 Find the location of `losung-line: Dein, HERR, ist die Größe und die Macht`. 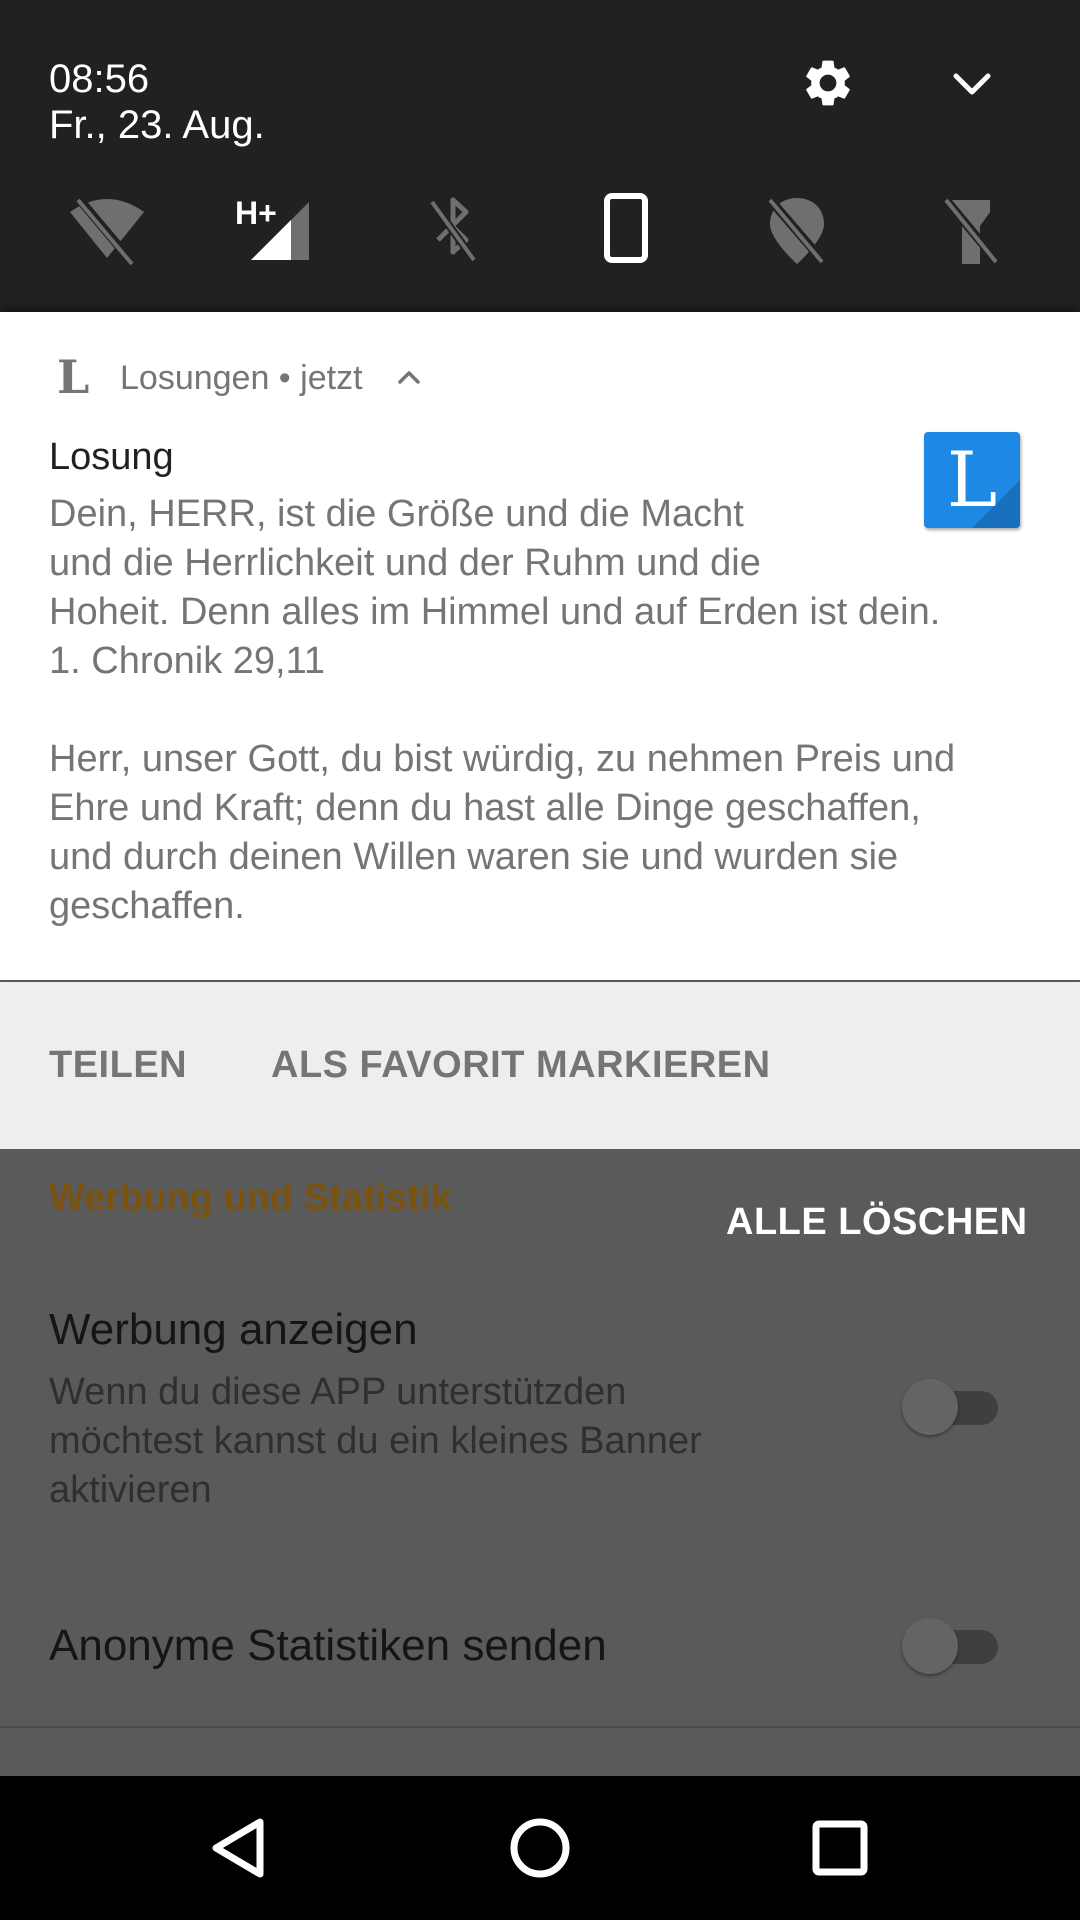

losung-line: Dein, HERR, ist die Größe und die Macht is located at coordinates (396, 514).